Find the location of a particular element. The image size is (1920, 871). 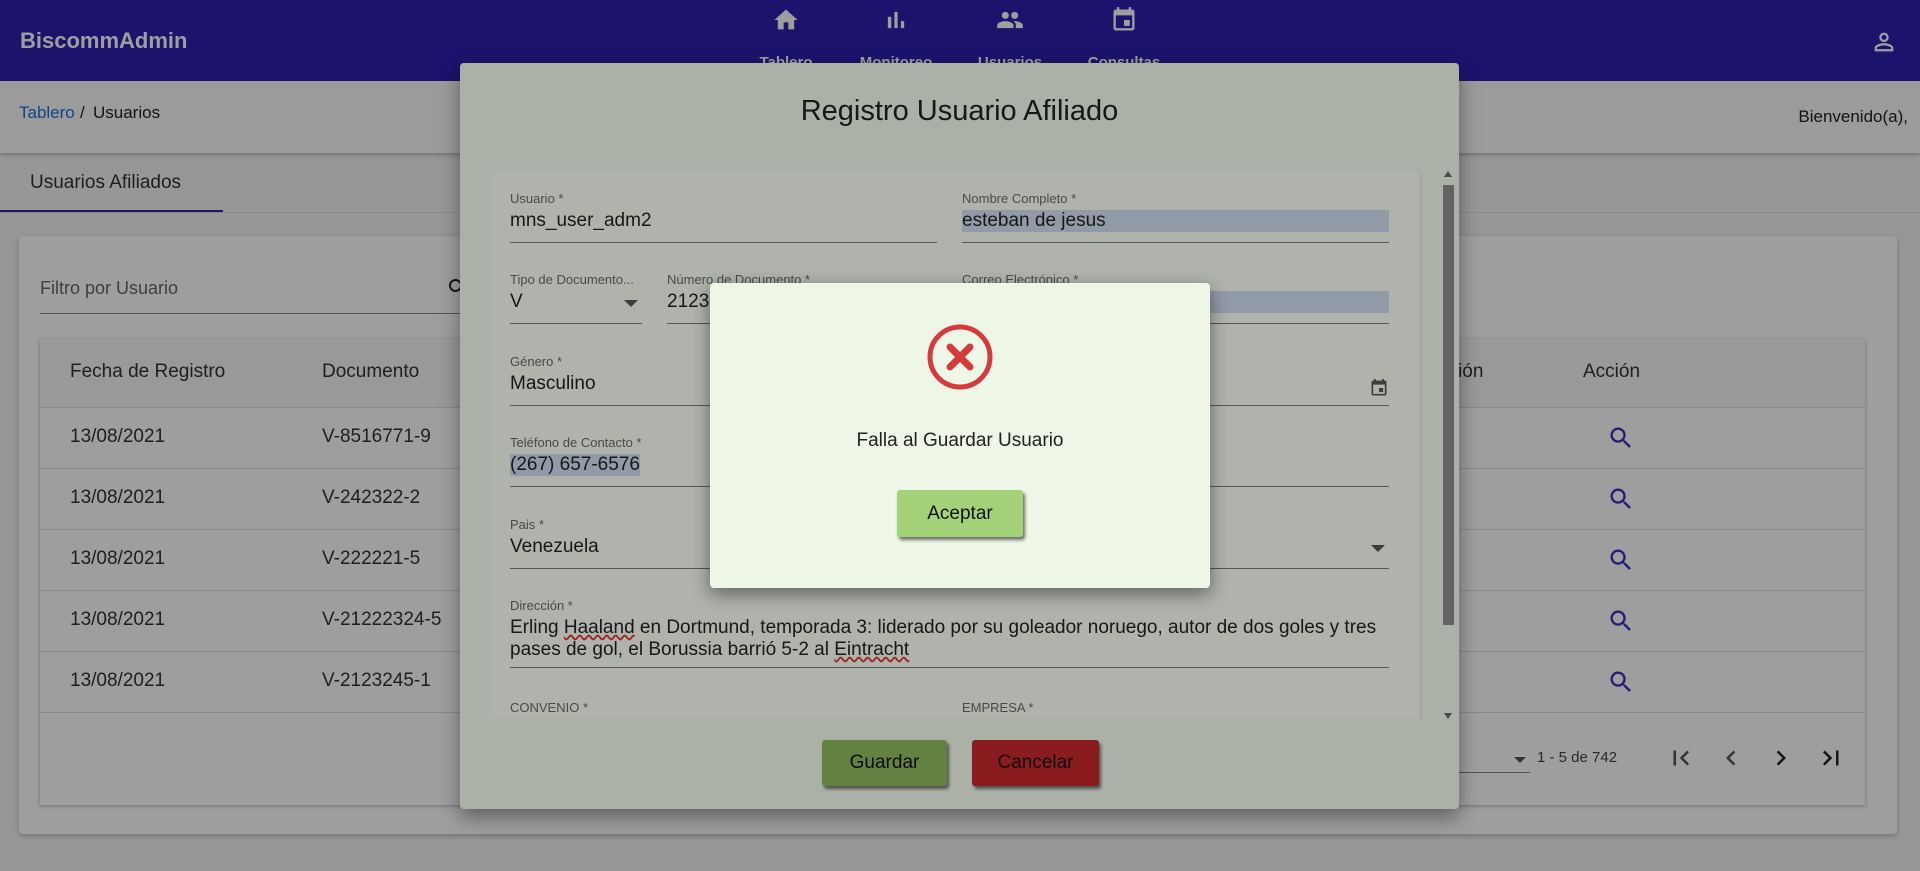

error-alert: Falla al Guardar Usuario Aceptar is located at coordinates (960, 435).